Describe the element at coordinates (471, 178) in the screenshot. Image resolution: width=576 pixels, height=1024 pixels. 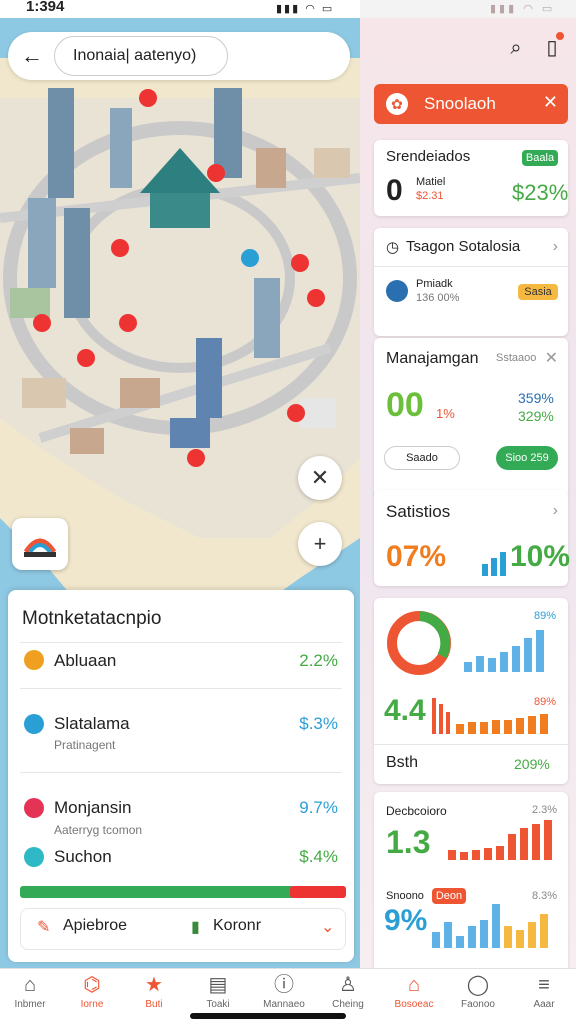
I see `summary-card: Srendeiados Baala 0 Matiel $2.31 $23%` at that location.